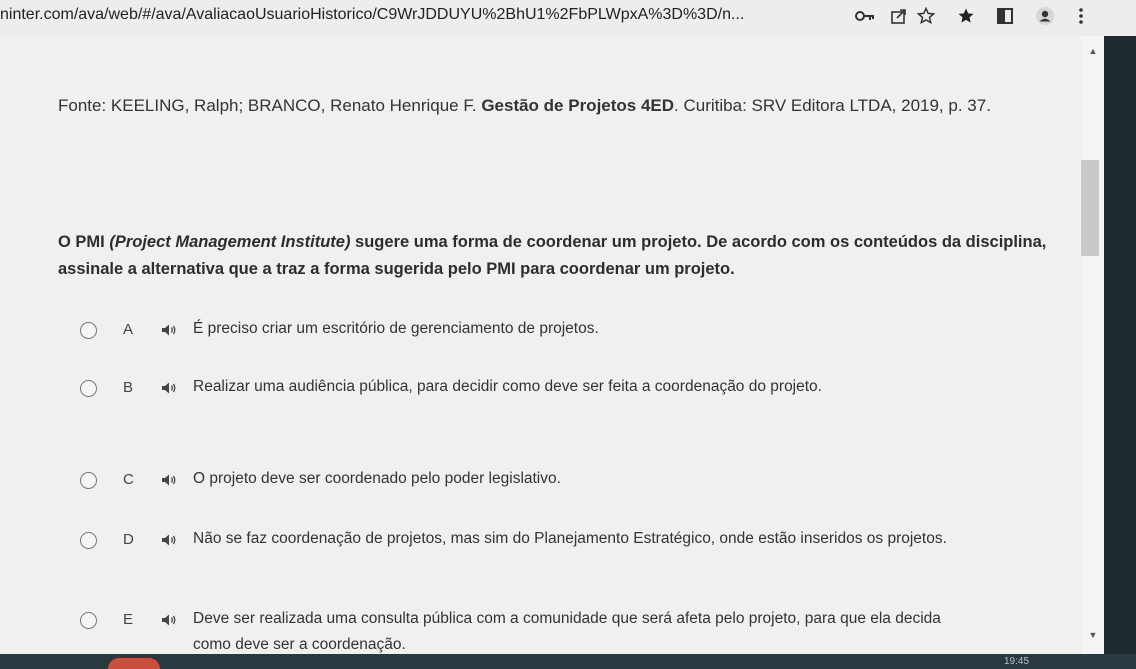 This screenshot has width=1136, height=669. I want to click on vertical-scrollbar, so click(1093, 346).